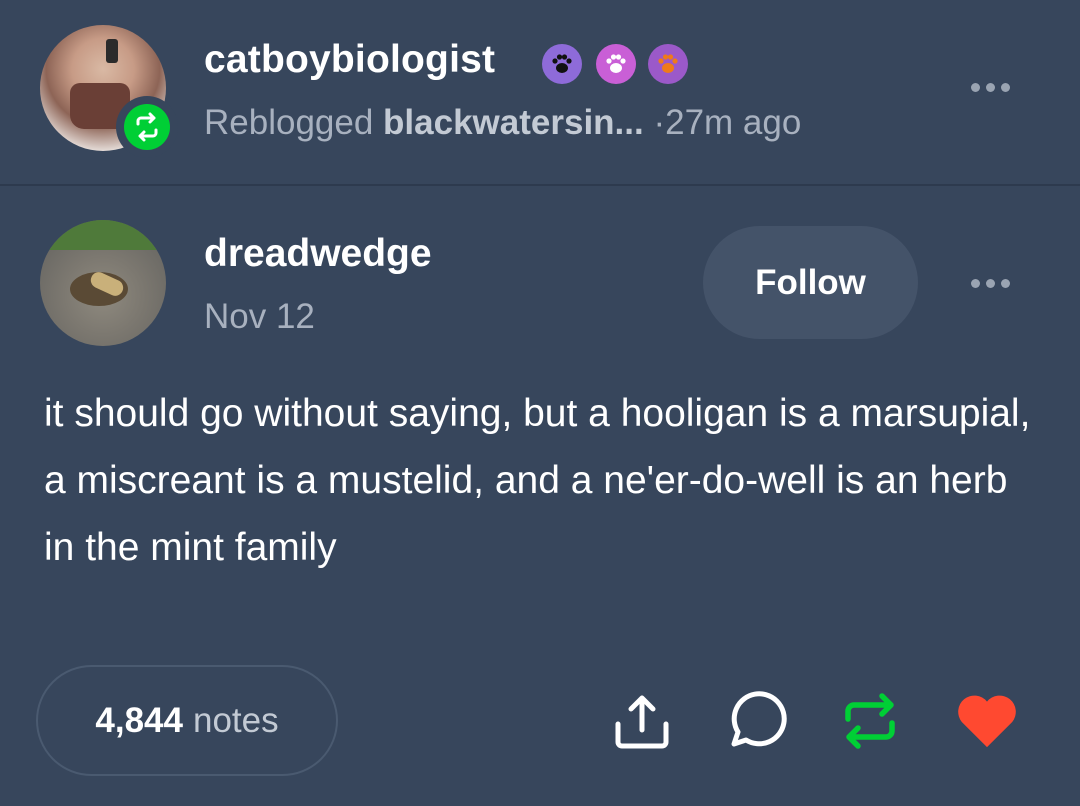 This screenshot has width=1080, height=806. I want to click on reblog-time-ago: 27m ago, so click(733, 122).